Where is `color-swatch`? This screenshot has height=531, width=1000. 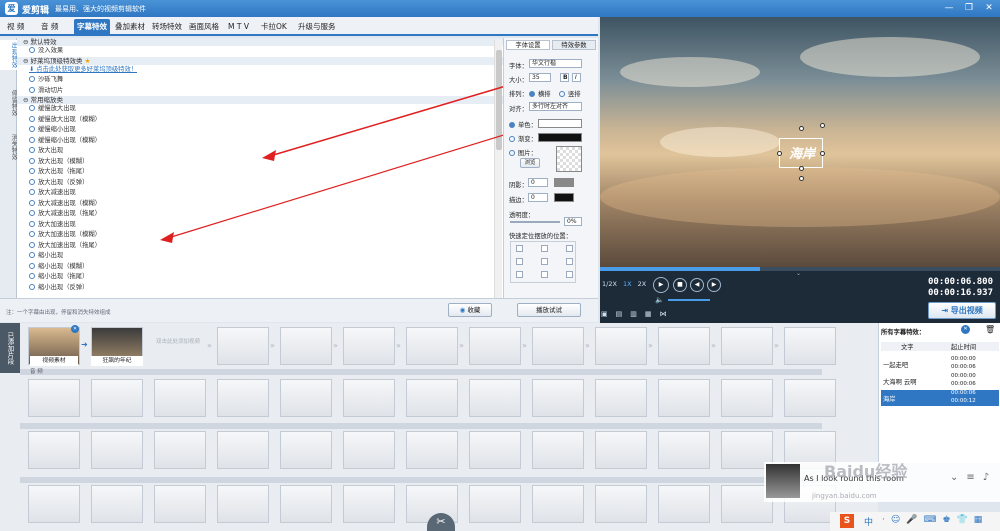
color-swatch is located at coordinates (560, 123).